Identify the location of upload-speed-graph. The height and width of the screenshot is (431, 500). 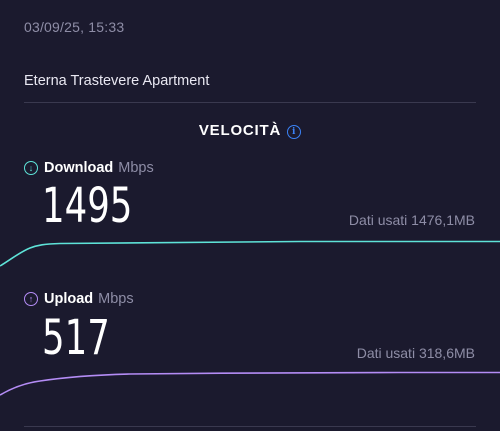
(250, 383).